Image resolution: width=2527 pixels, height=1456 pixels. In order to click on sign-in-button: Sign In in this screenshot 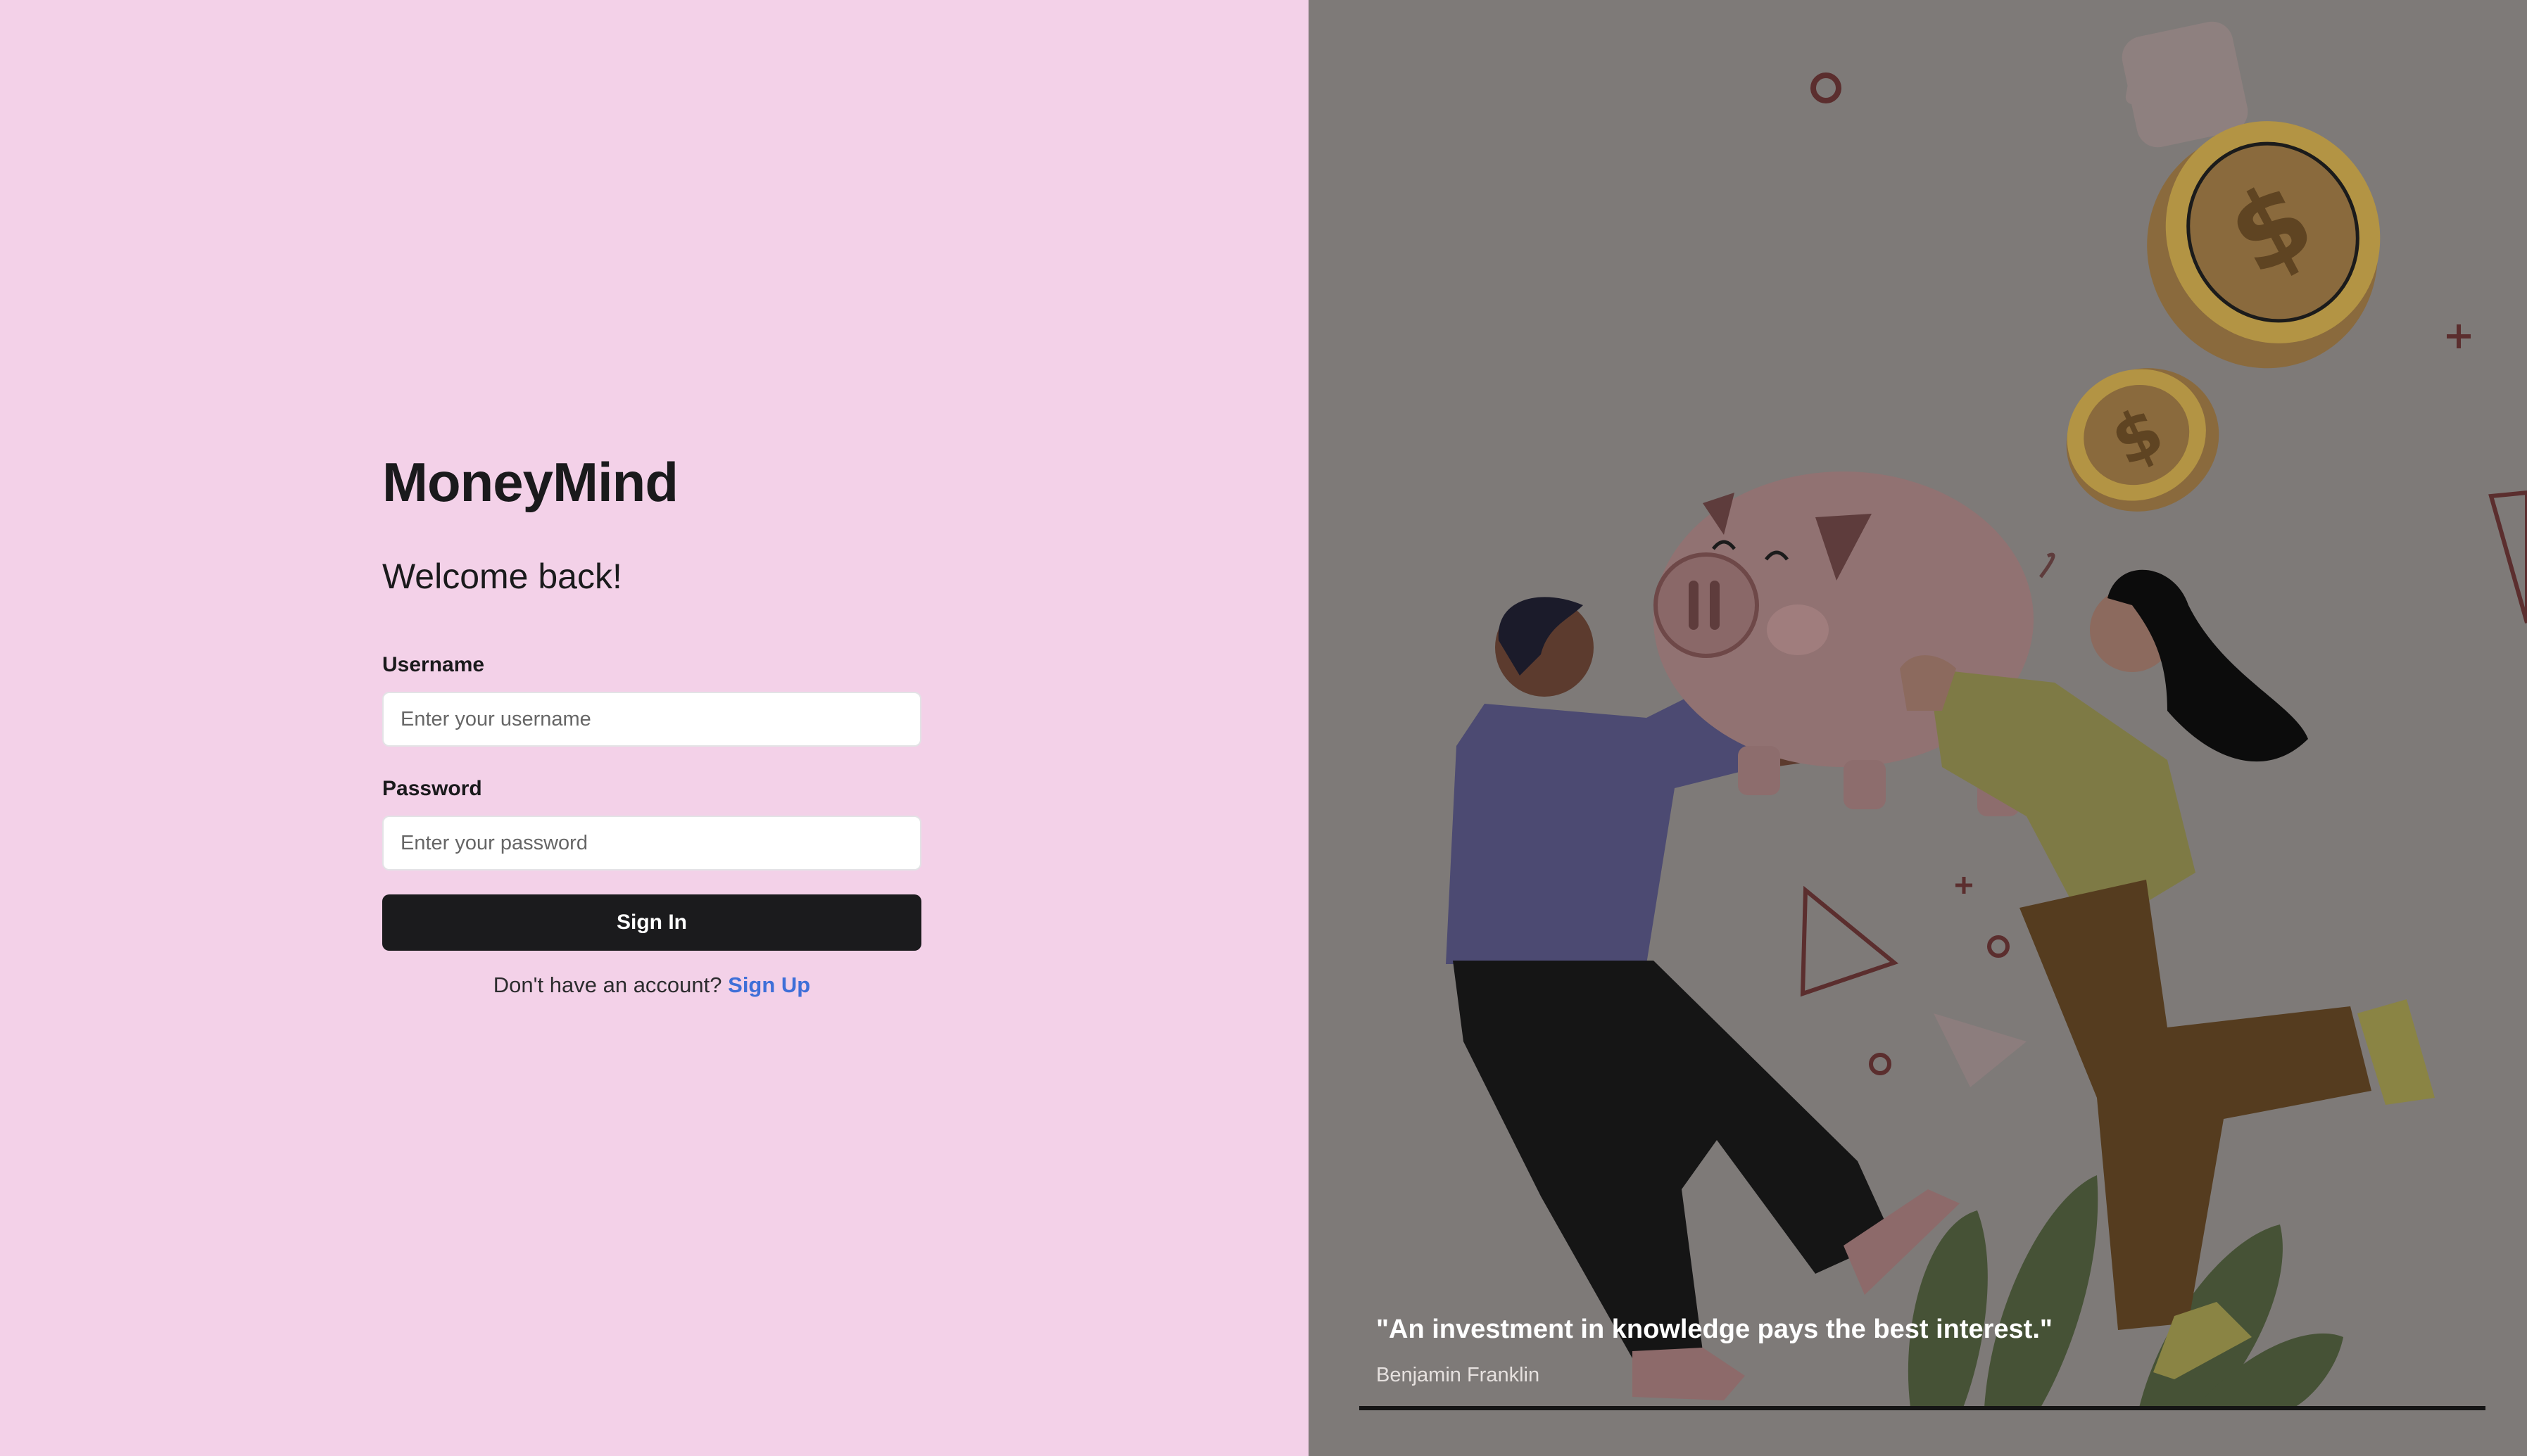, I will do `click(651, 922)`.